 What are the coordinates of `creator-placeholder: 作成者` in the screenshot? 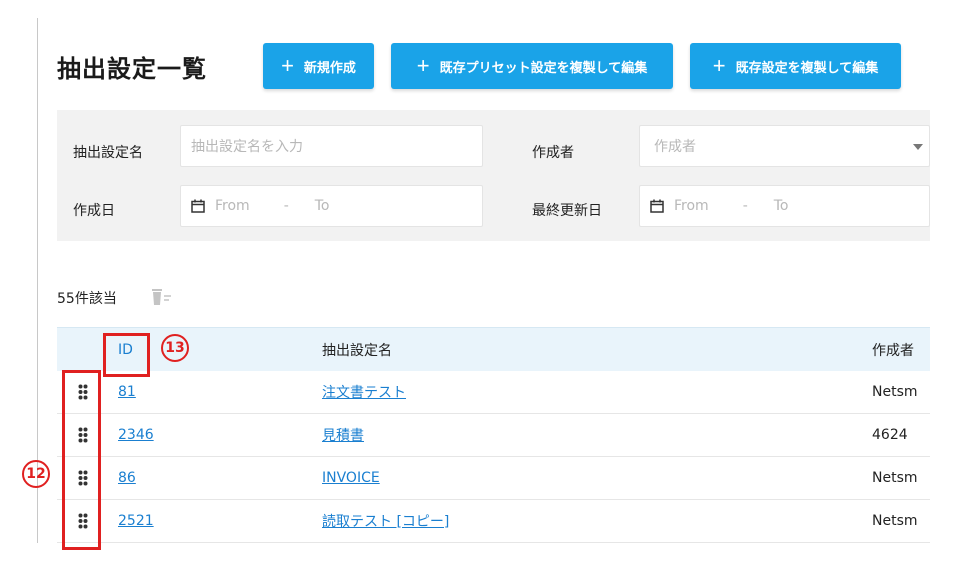 It's located at (675, 147).